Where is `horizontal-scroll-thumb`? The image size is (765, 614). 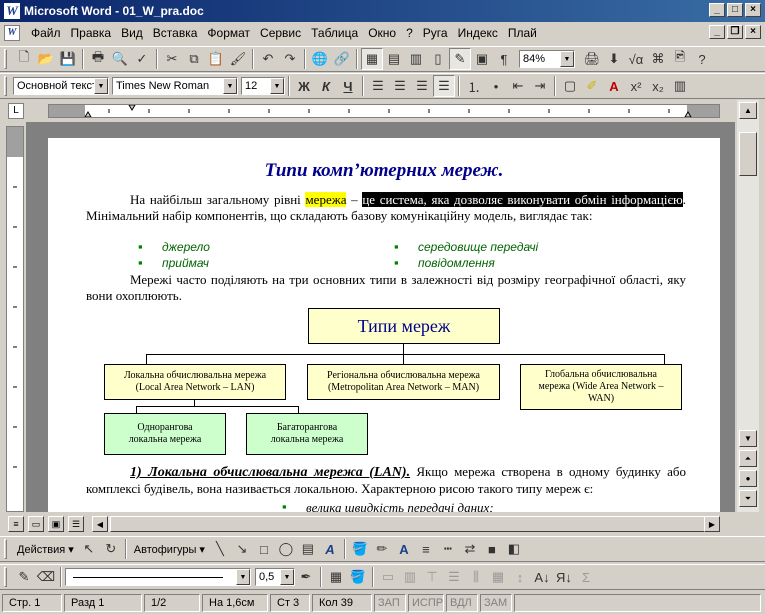 horizontal-scroll-thumb is located at coordinates (408, 524).